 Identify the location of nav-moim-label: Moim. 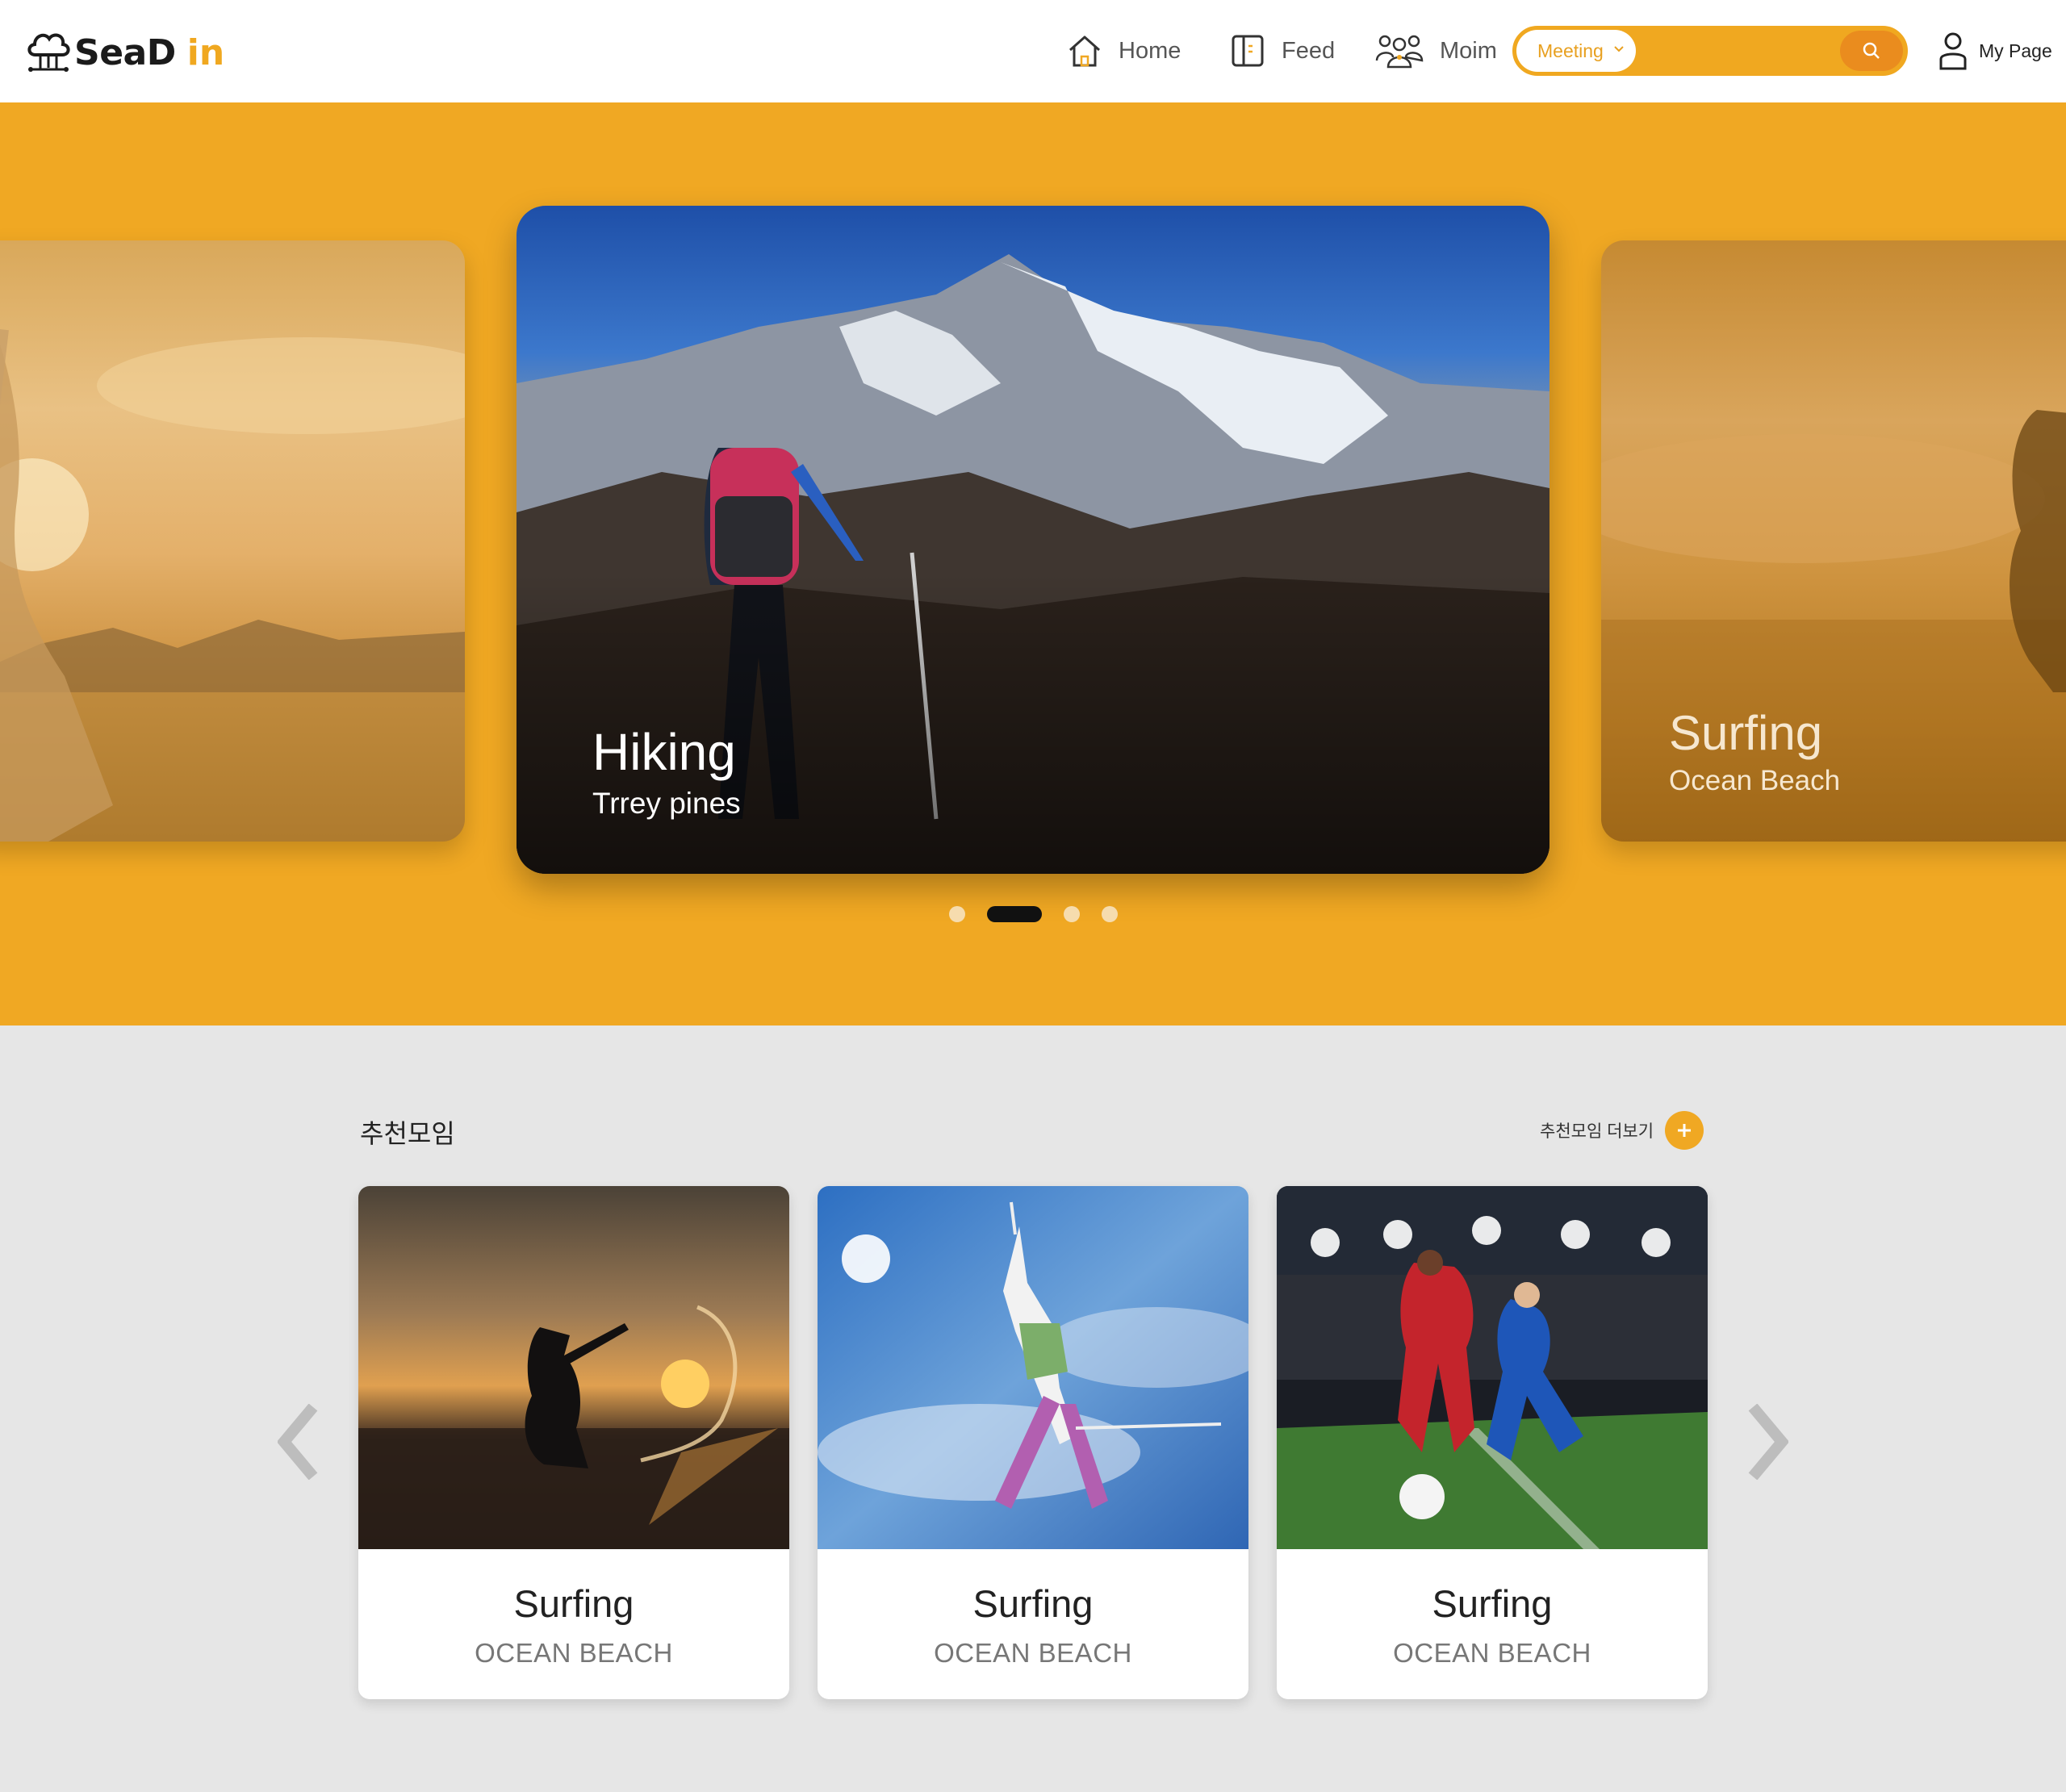
(1468, 50).